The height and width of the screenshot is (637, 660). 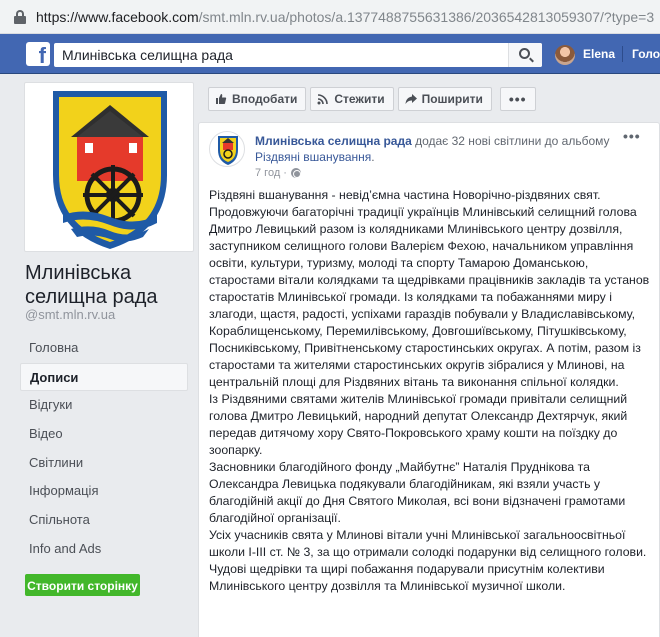 I want to click on page-handle: @smt.mln.rv.ua, so click(x=70, y=314).